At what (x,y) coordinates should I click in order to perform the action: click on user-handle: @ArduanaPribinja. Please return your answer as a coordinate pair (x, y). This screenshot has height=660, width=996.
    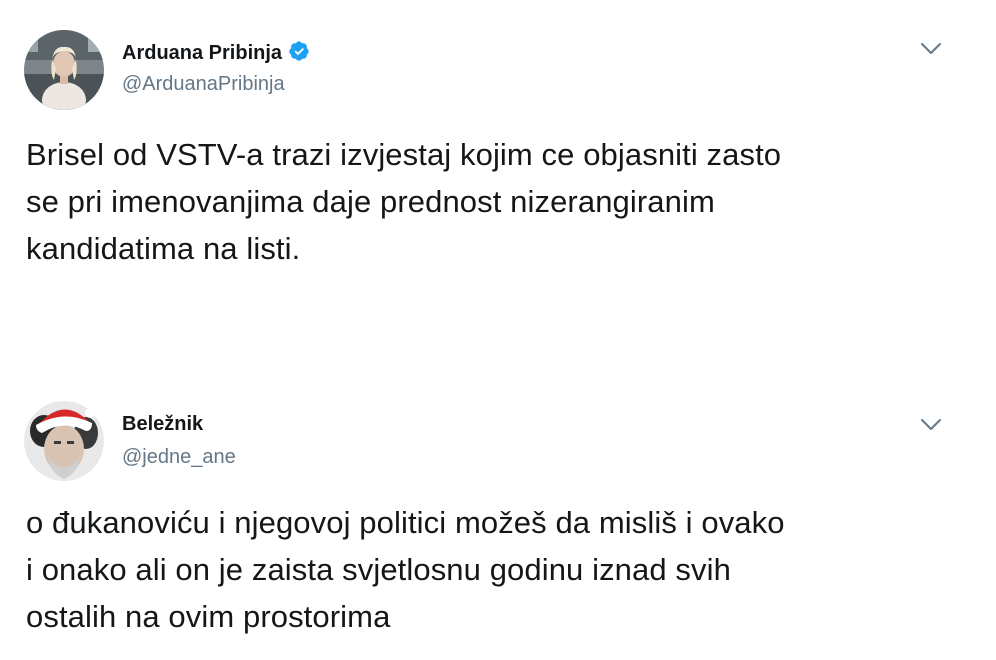
    Looking at the image, I should click on (203, 84).